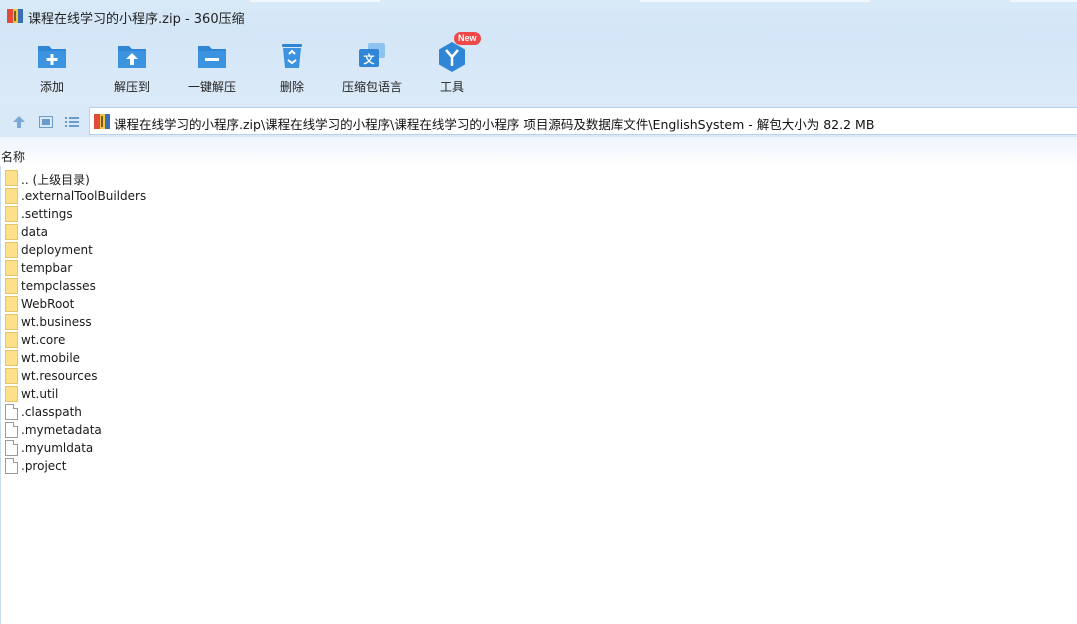  Describe the element at coordinates (291, 87) in the screenshot. I see `delete-label: 删除` at that location.